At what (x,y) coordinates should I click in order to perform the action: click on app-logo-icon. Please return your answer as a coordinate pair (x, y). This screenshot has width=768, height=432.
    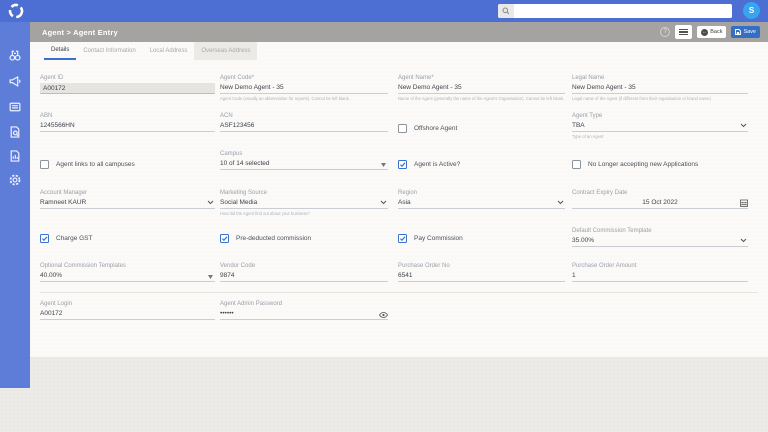
    Looking at the image, I should click on (16, 11).